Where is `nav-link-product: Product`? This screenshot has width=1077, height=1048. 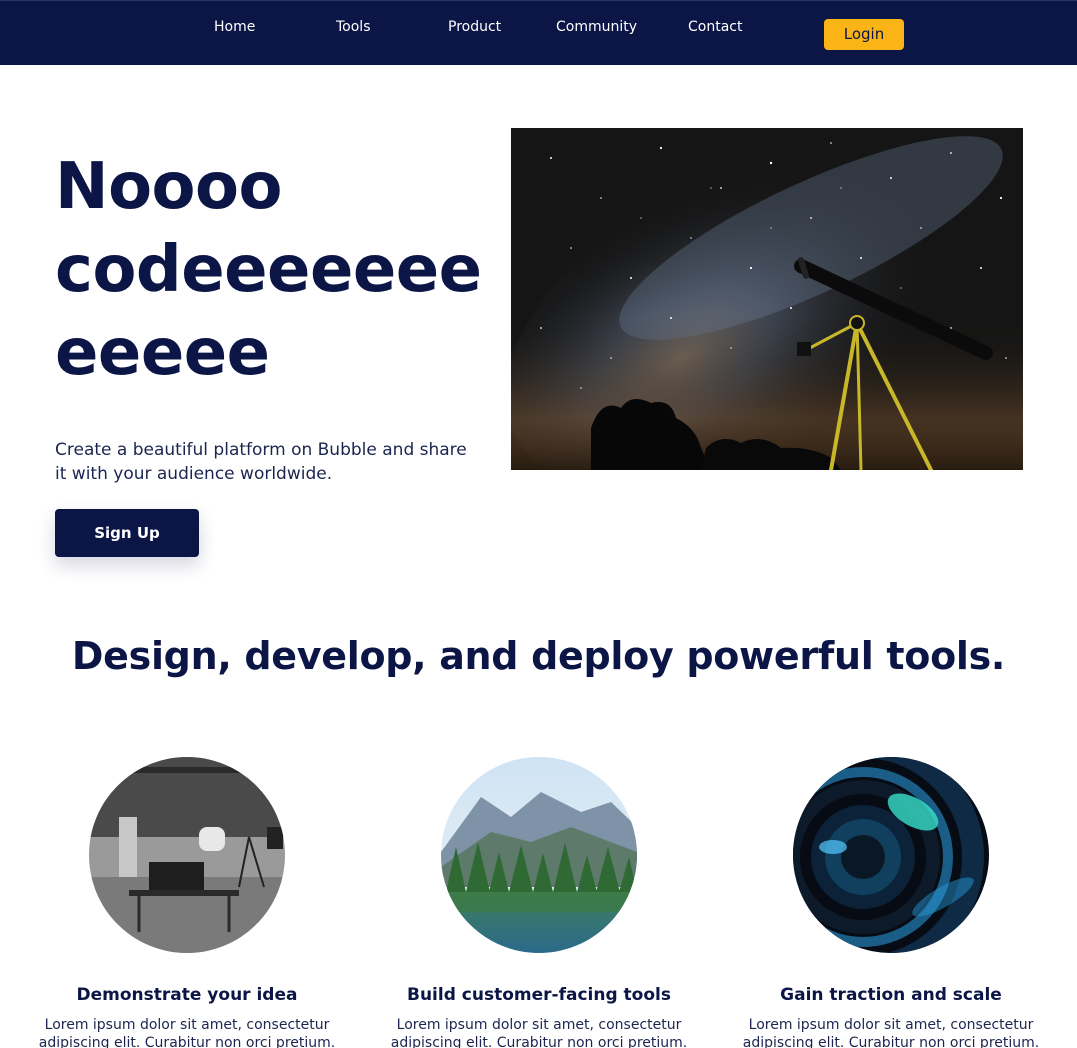
nav-link-product: Product is located at coordinates (474, 27).